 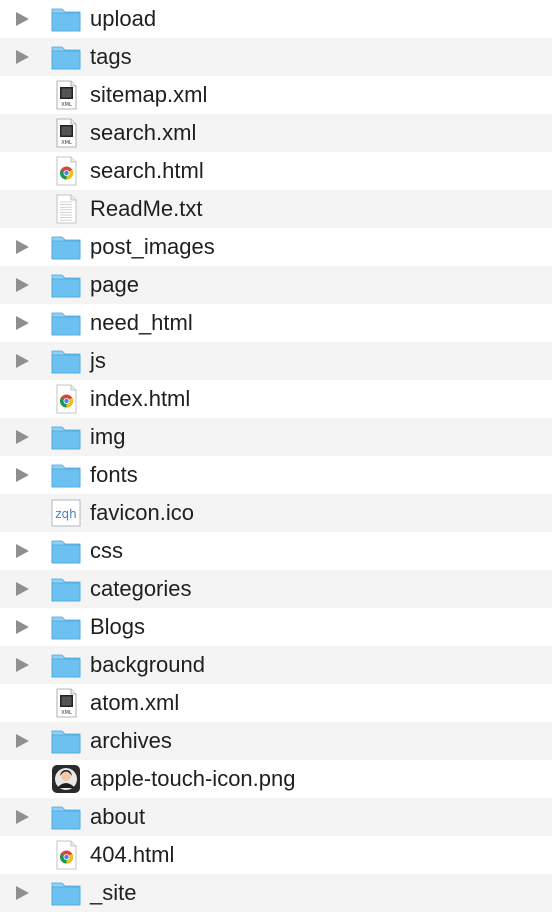 What do you see at coordinates (140, 398) in the screenshot?
I see `item-name-label: index.html` at bounding box center [140, 398].